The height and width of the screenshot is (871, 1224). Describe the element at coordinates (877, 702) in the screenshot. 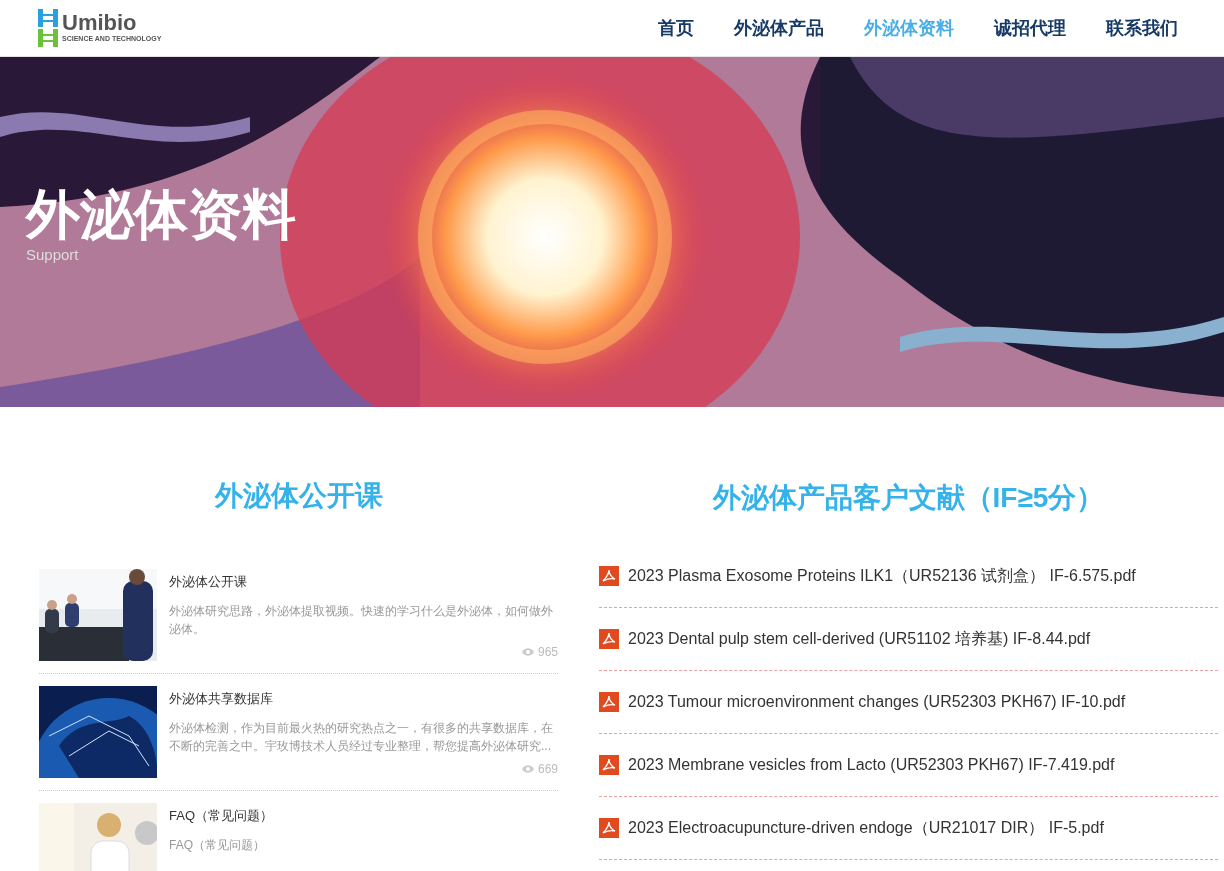

I see `document-link: 2023 Tumour microenvironment changes (UR52303 PKH67) IF-10.pdf` at that location.